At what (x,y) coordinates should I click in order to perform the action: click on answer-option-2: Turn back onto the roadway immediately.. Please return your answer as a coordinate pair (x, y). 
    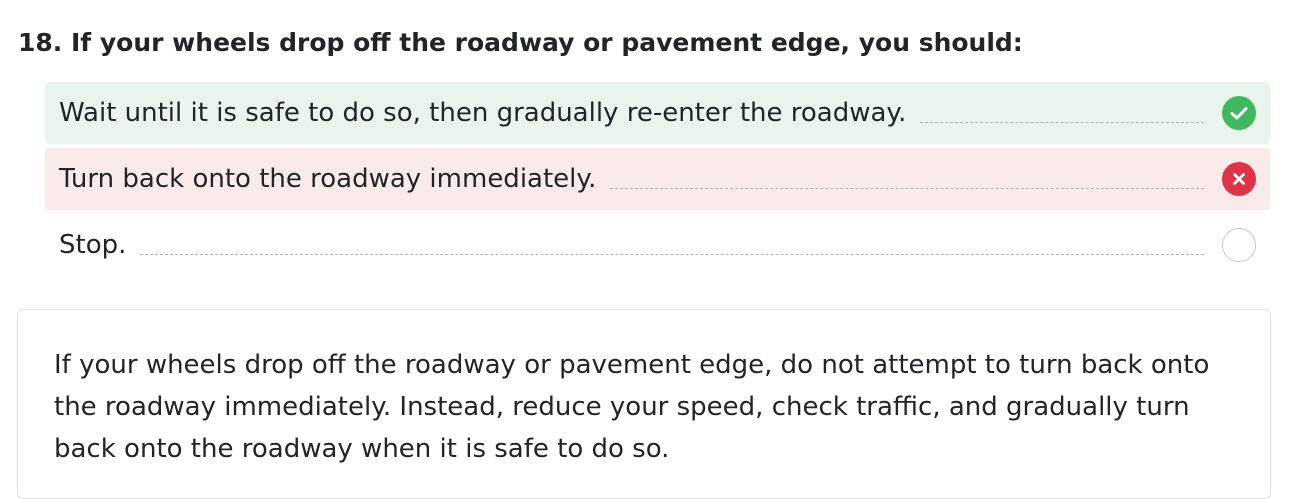
    Looking at the image, I should click on (657, 179).